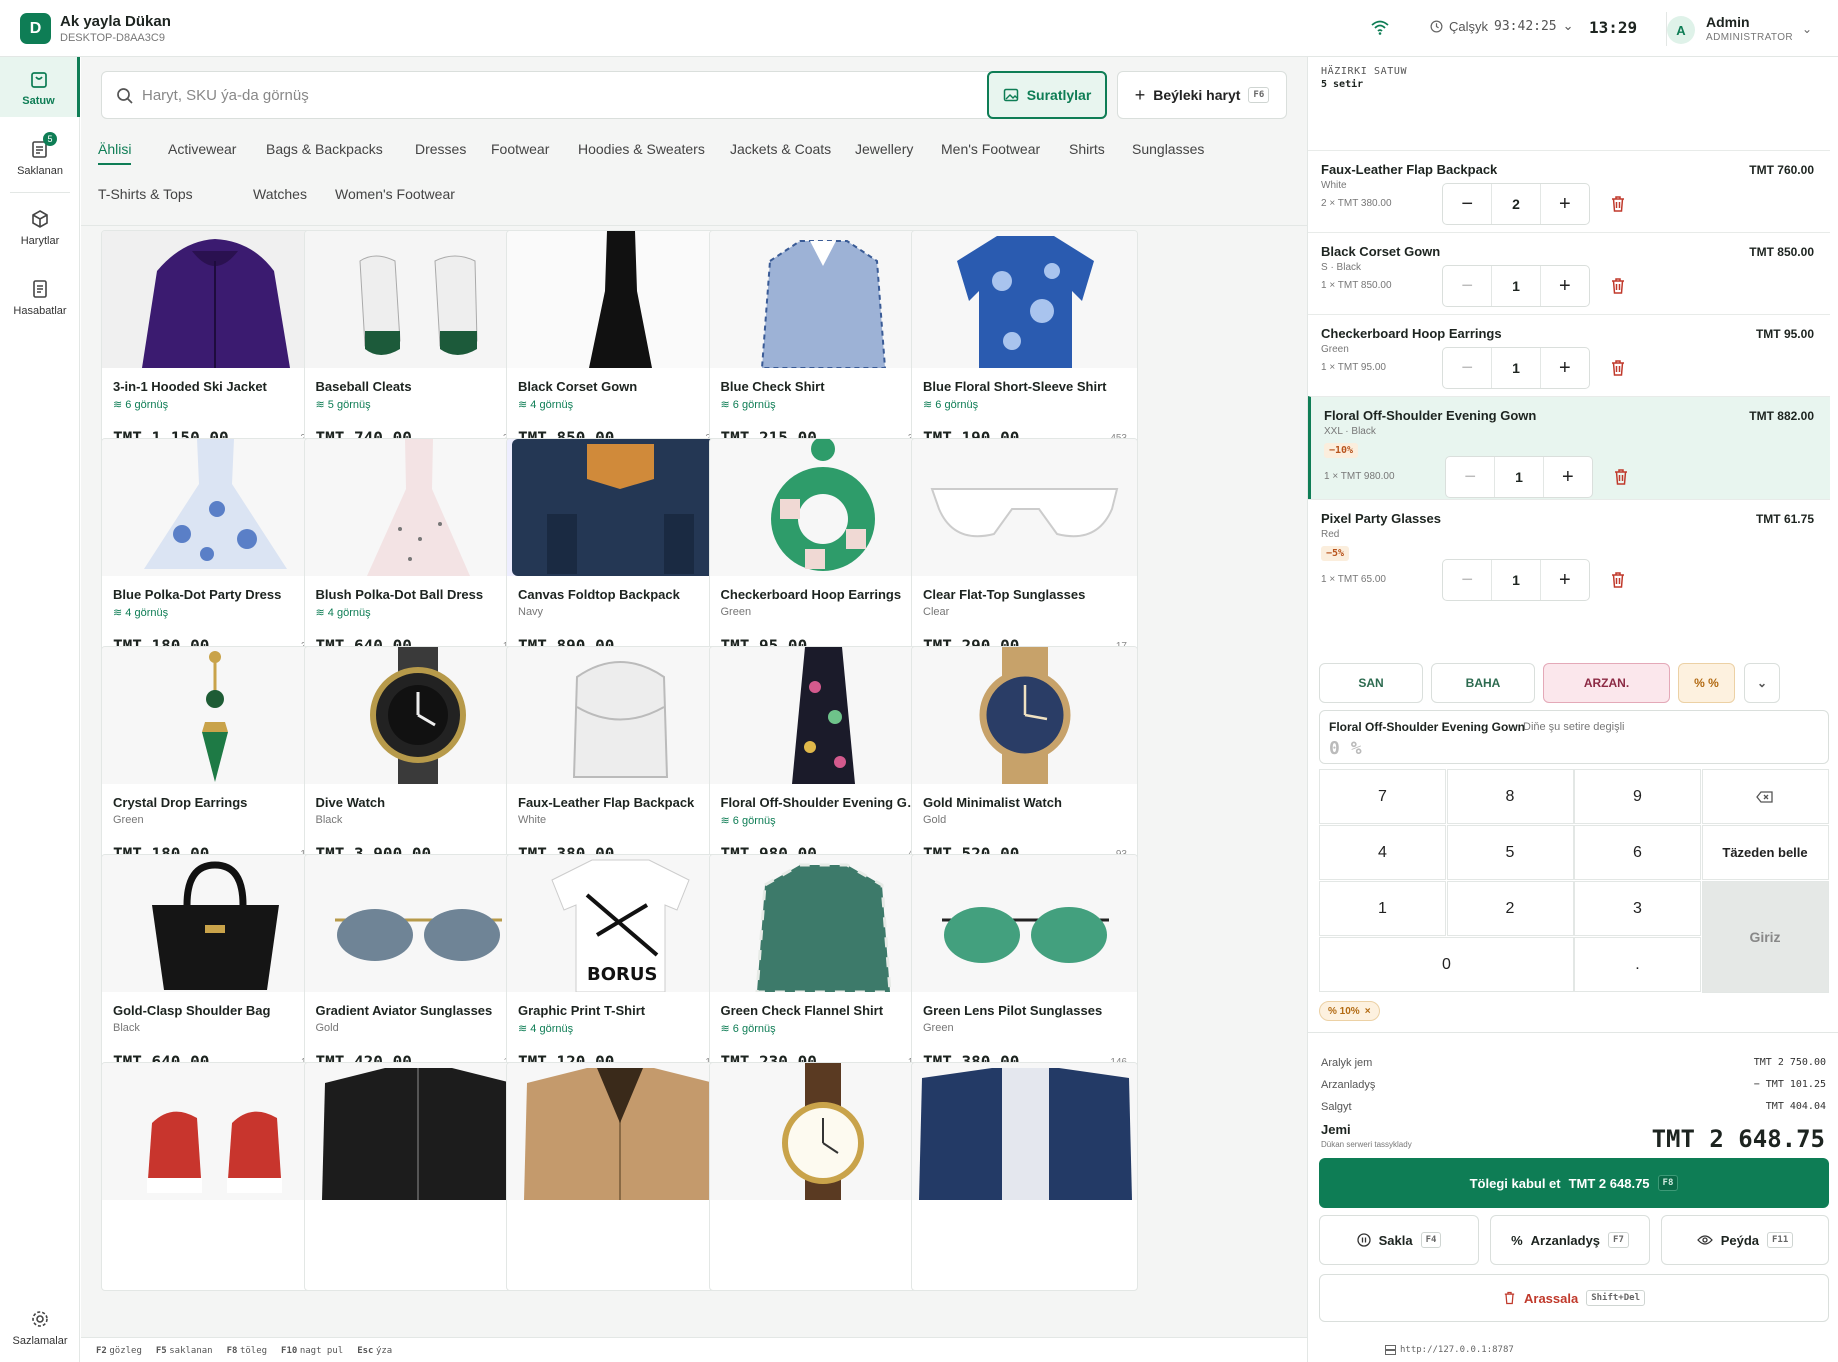 This screenshot has height=1362, width=1838. What do you see at coordinates (280, 194) in the screenshot?
I see `category-tab: Watches` at bounding box center [280, 194].